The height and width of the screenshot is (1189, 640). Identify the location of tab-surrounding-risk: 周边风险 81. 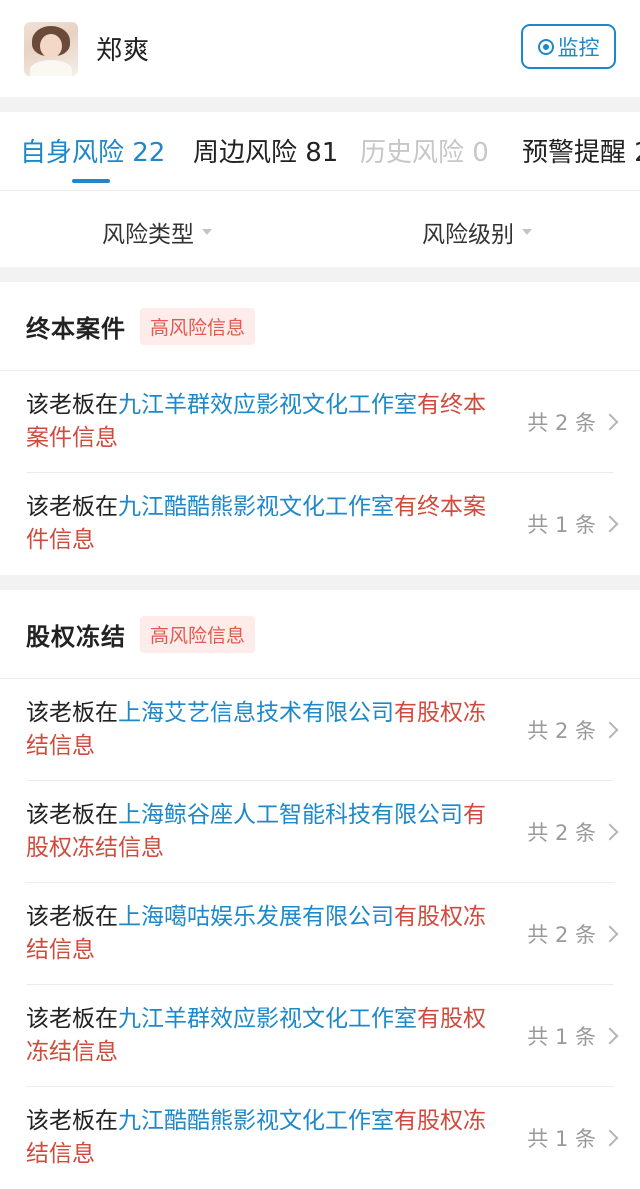
(265, 150).